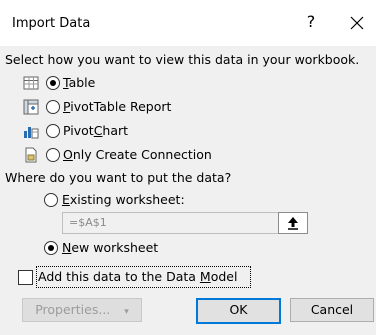  I want to click on data-model-label: Add this data to the Data Model, so click(137, 276).